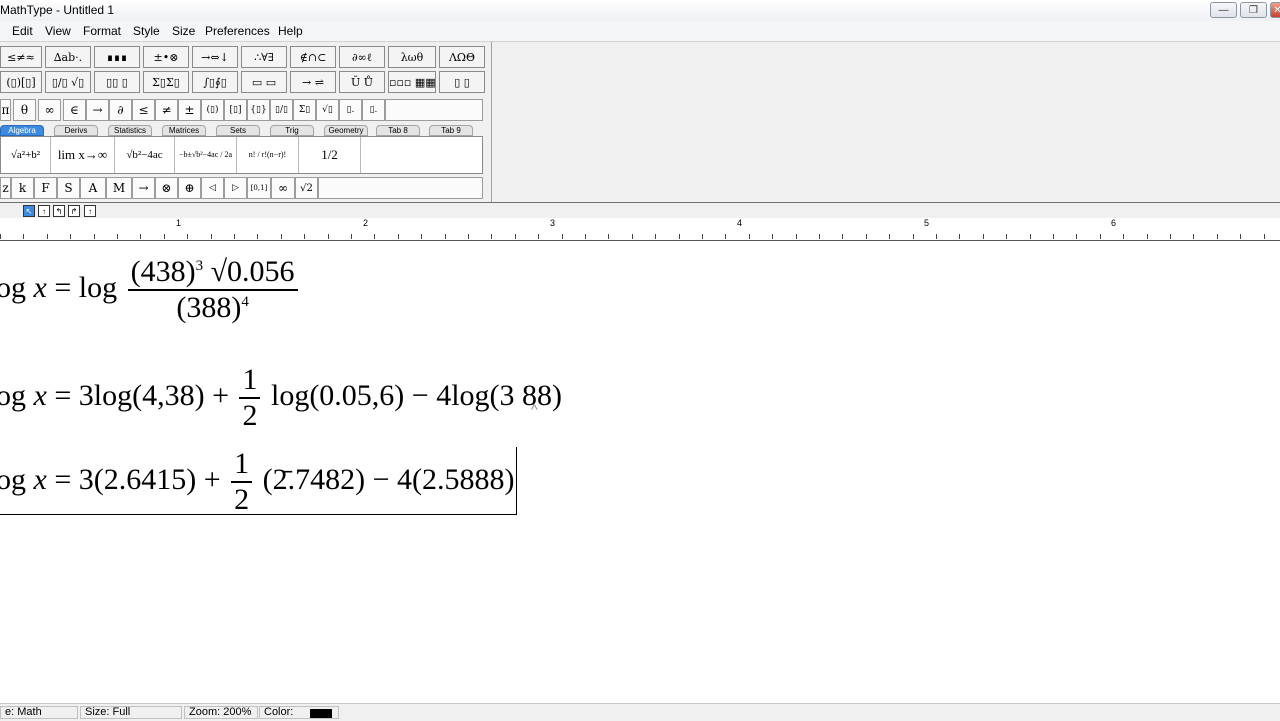 The height and width of the screenshot is (721, 1280). Describe the element at coordinates (22, 130) in the screenshot. I see `tab-algebra: Algebra` at that location.